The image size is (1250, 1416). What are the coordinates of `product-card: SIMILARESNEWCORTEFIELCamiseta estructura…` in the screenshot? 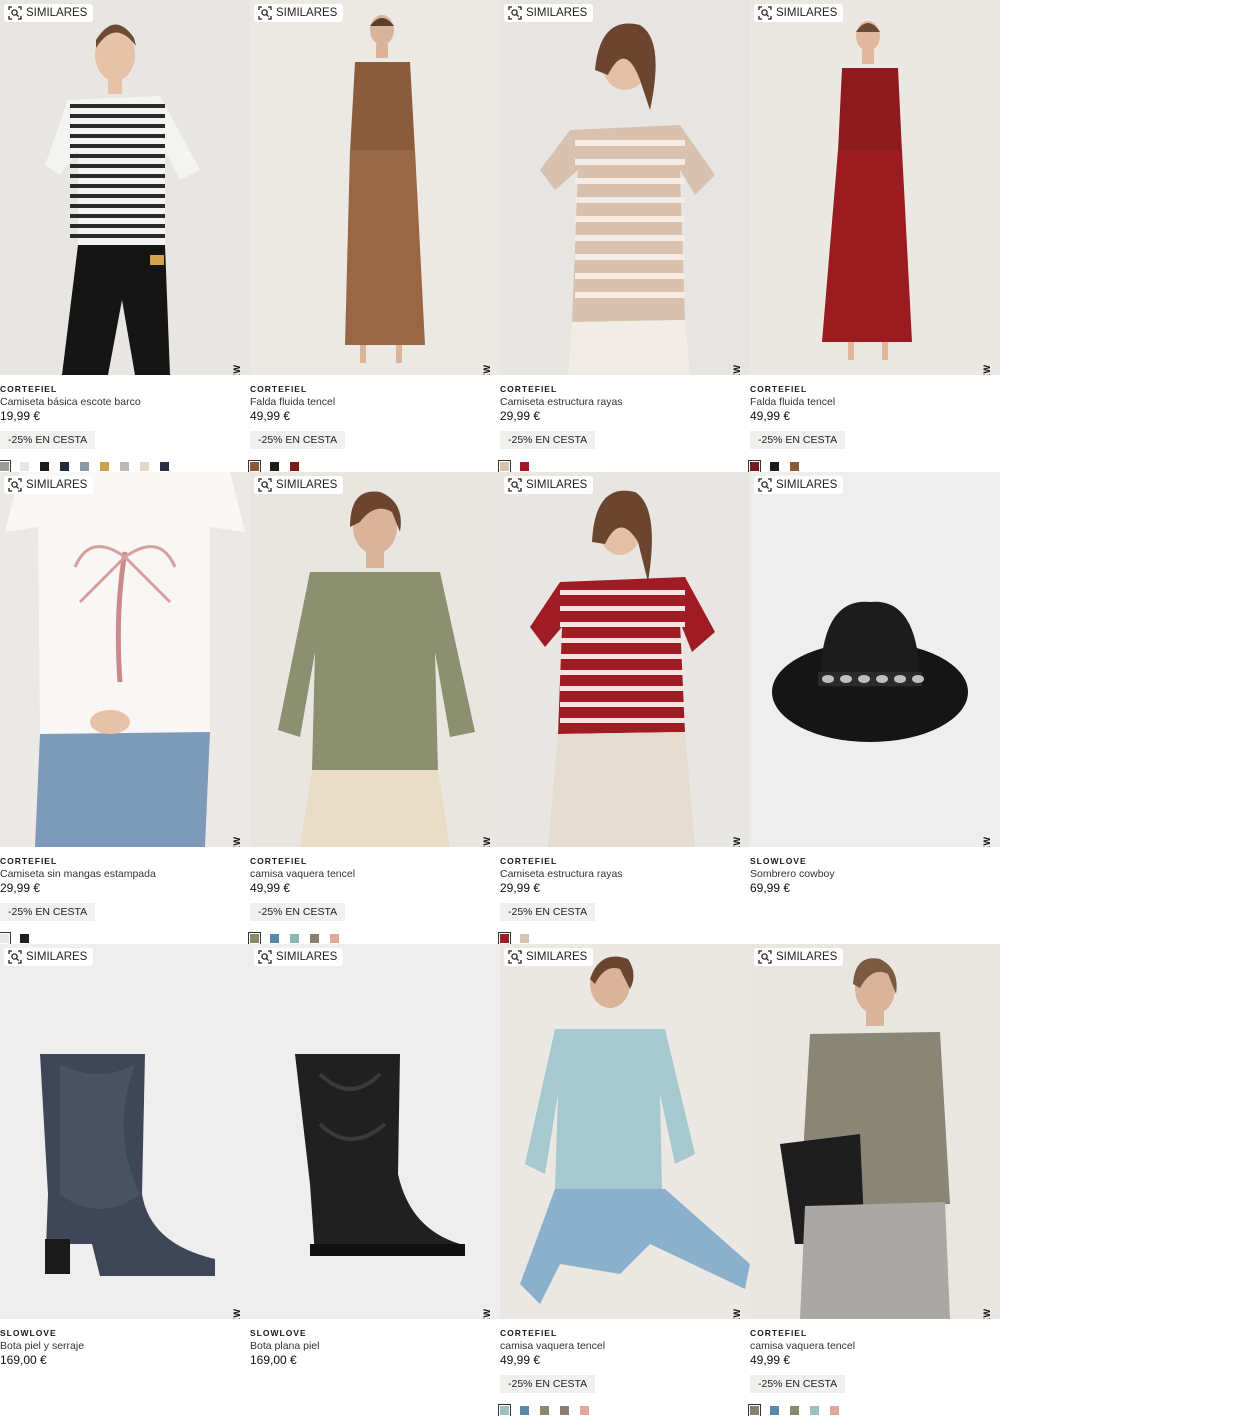 It's located at (624, 708).